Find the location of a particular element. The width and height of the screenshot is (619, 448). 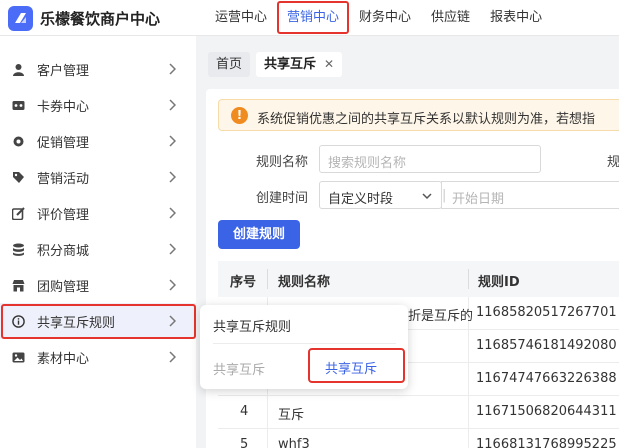

table-header: 序号 规则名称 规则ID is located at coordinates (418, 279).